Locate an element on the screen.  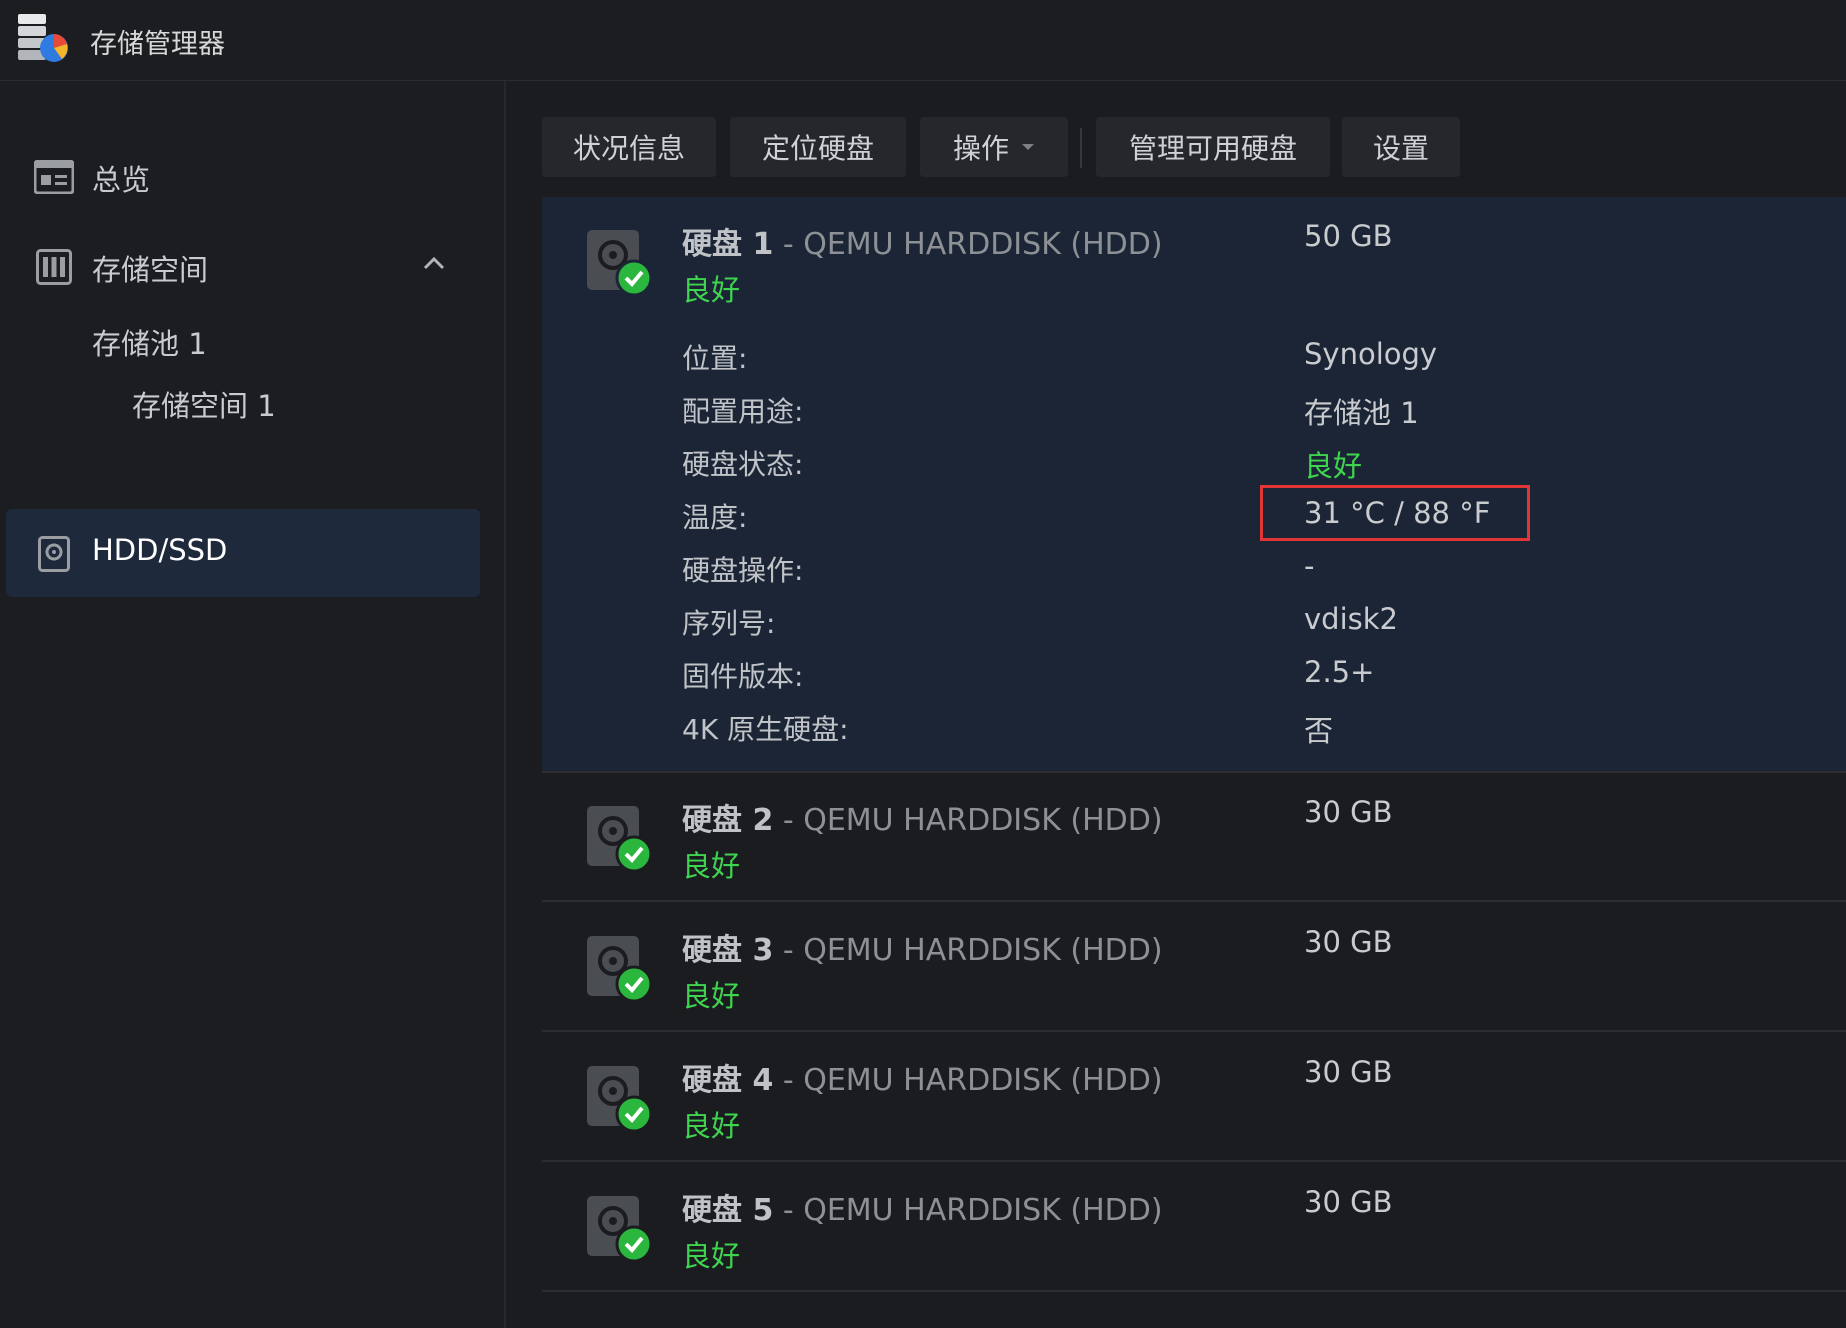
disk-title: 硬盘 2 - QEMU HARDDISK (HDD) is located at coordinates (922, 817).